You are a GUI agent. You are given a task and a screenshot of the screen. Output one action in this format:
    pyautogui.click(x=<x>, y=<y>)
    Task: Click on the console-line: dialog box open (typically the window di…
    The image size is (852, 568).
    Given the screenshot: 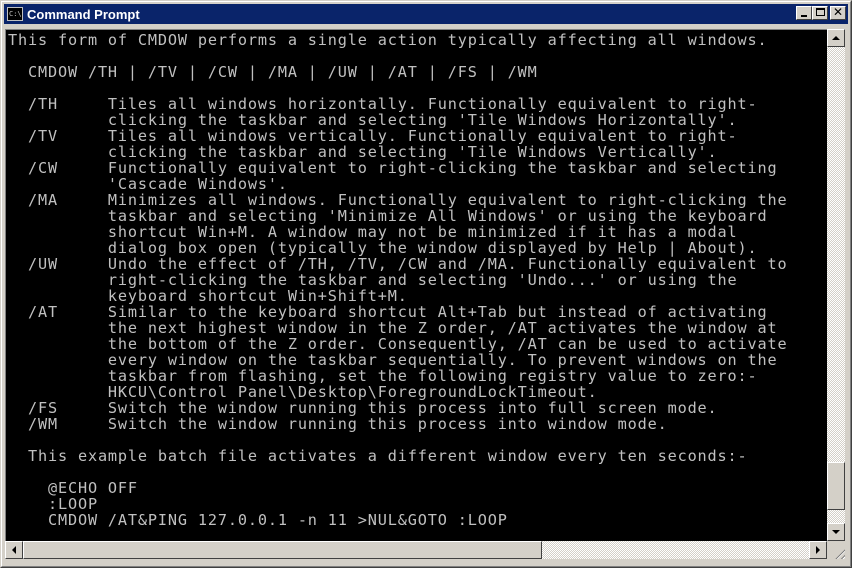 What is the action you would take?
    pyautogui.click(x=383, y=248)
    